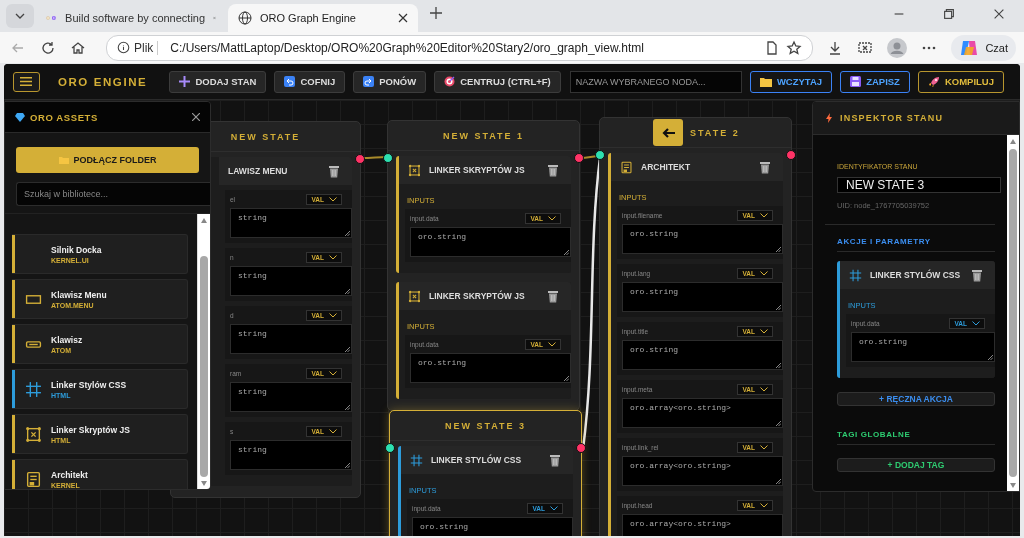 The height and width of the screenshot is (538, 1024). What do you see at coordinates (919, 185) in the screenshot?
I see `state-id-field: NEW STATE 3` at bounding box center [919, 185].